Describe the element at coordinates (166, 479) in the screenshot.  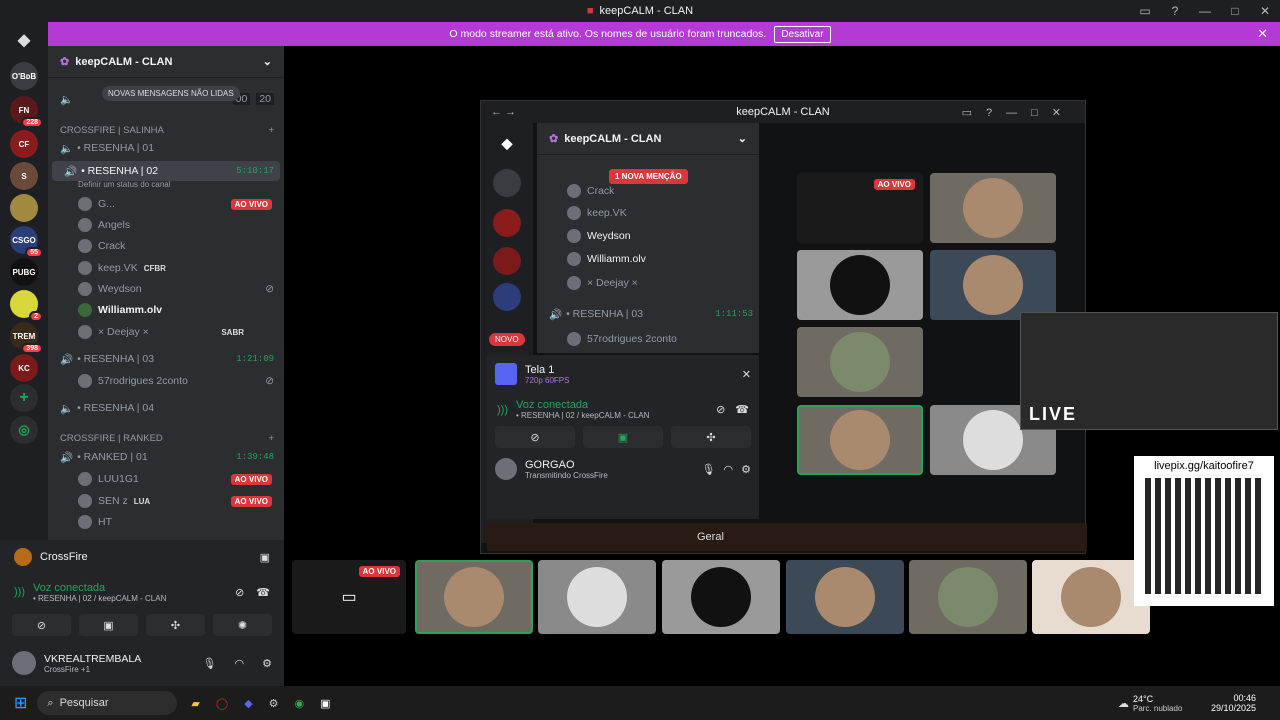
I see `voice-user: LUU1G1 AO VIVO` at that location.